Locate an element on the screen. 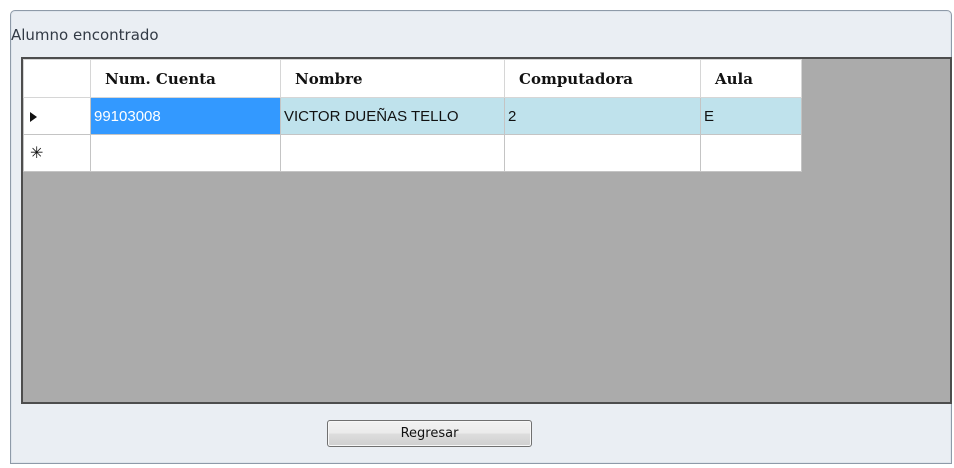 The width and height of the screenshot is (954, 468). cell-num-cuenta: 99103008 is located at coordinates (185, 116).